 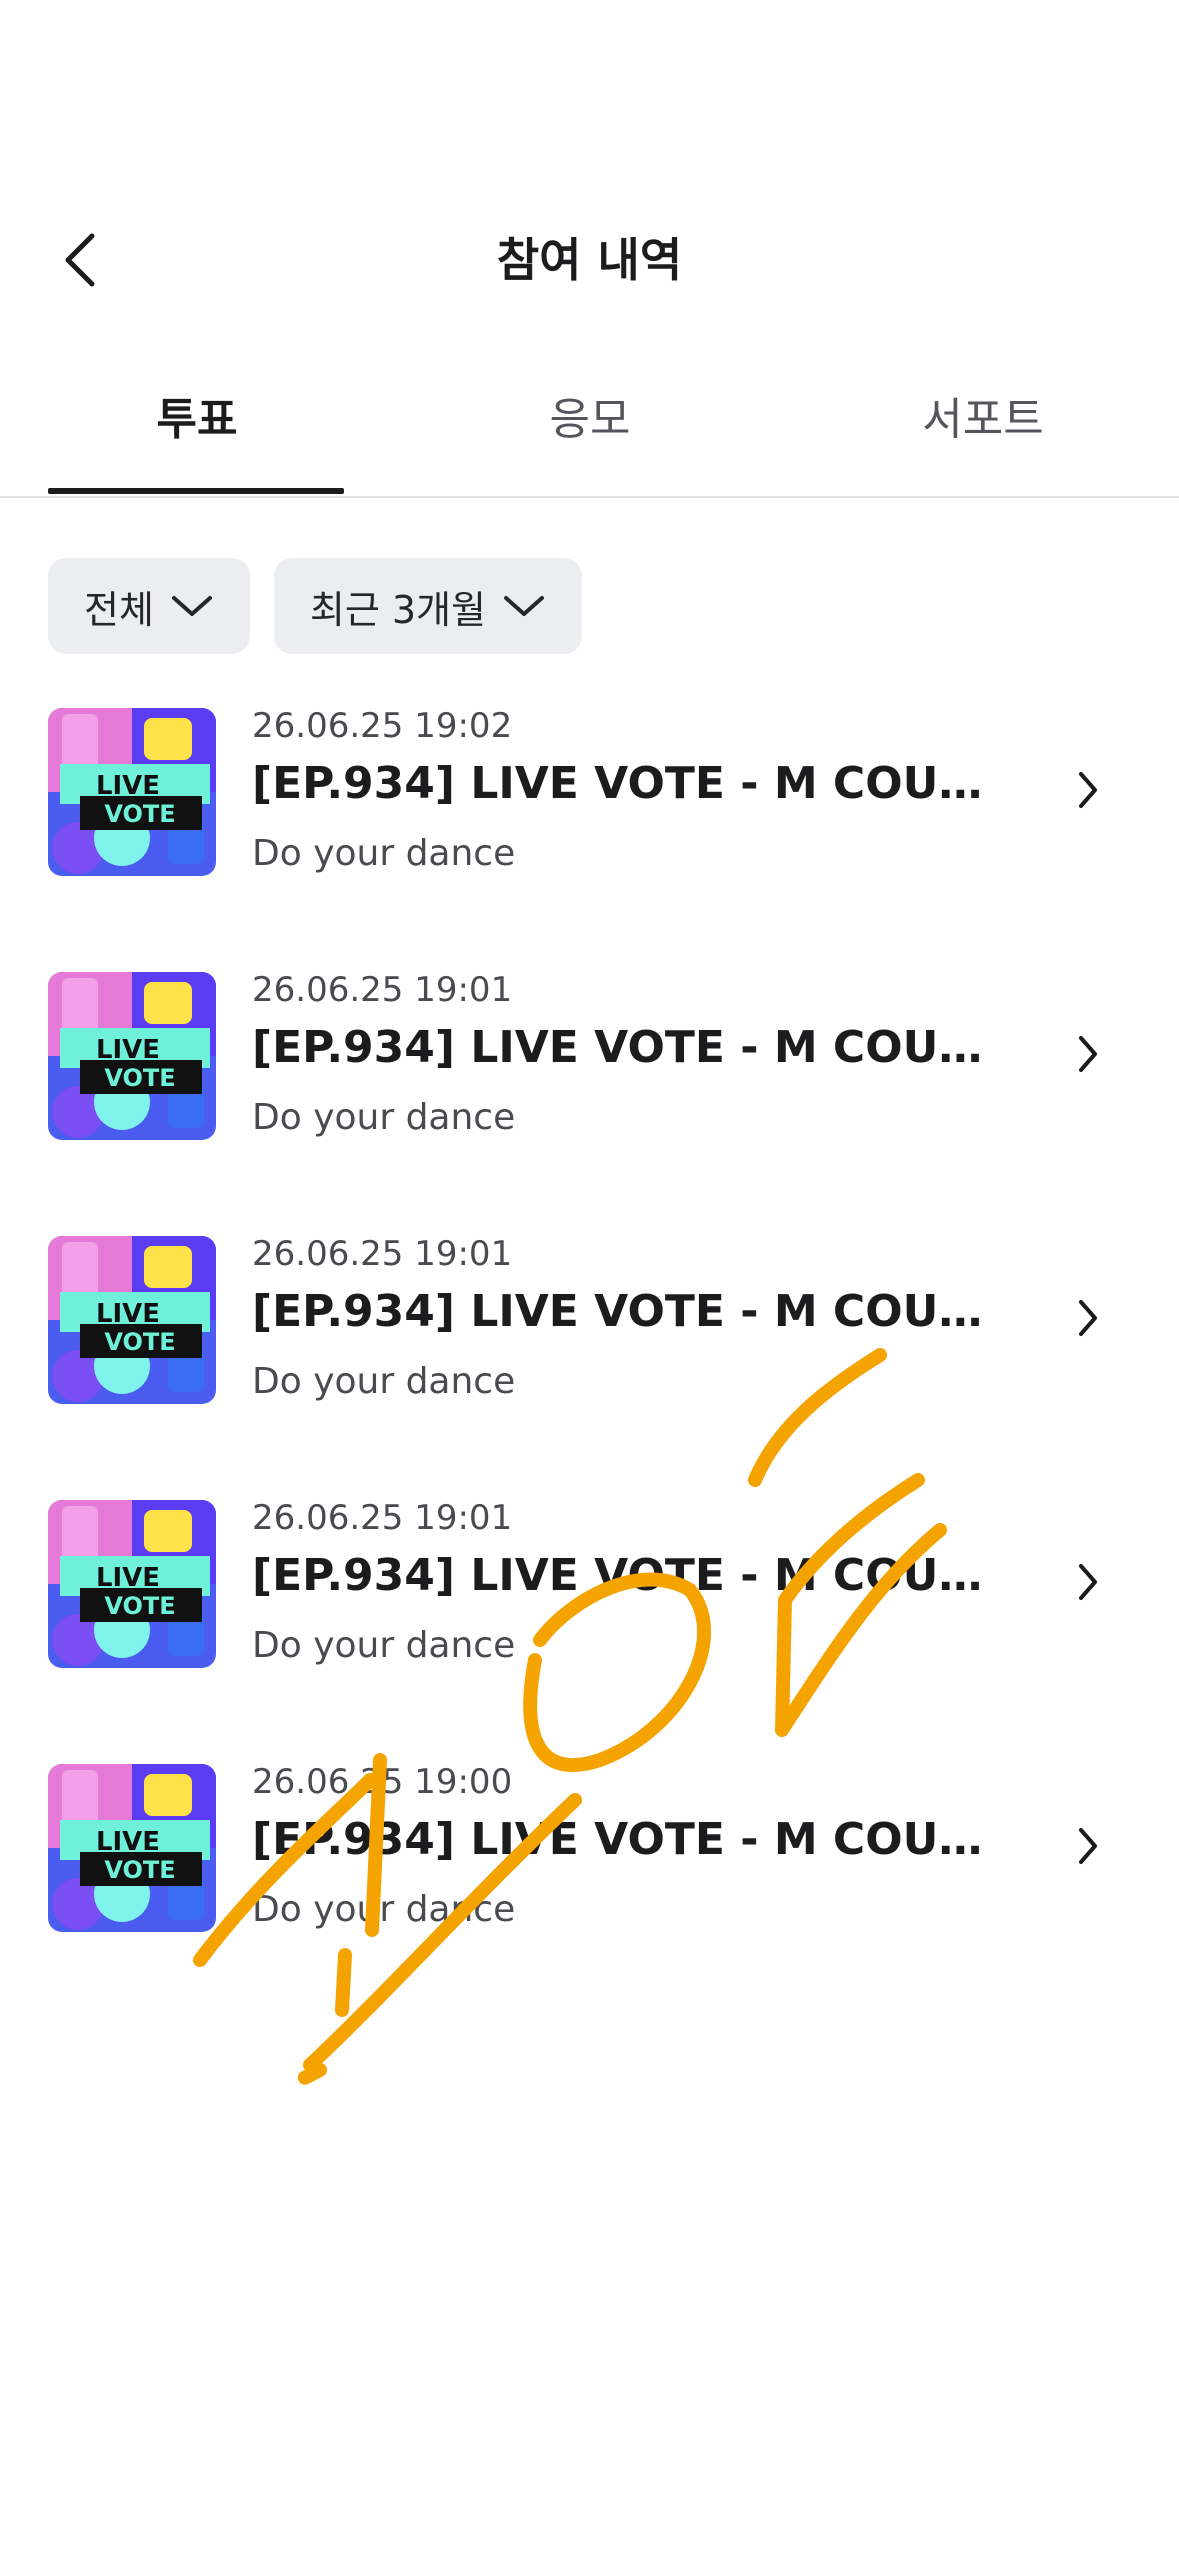 I want to click on tab-bar: 투표 응모 서포트, so click(x=589, y=430).